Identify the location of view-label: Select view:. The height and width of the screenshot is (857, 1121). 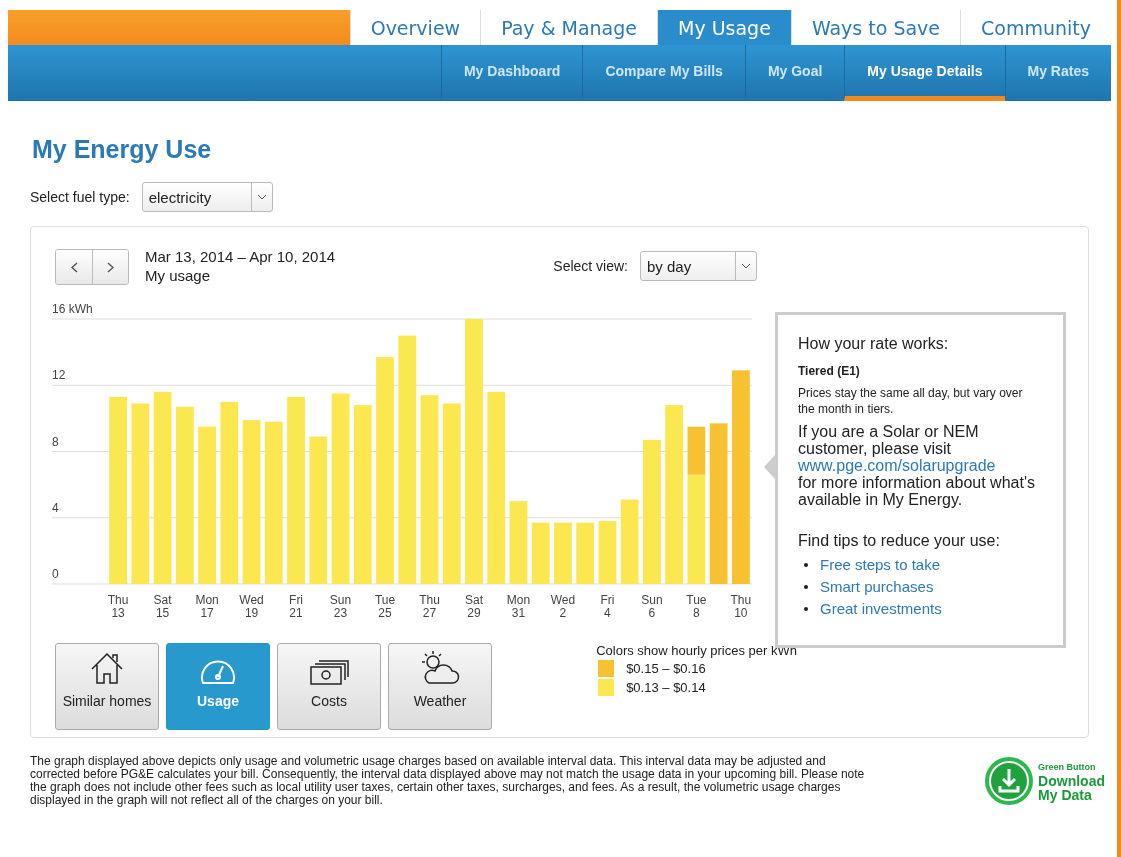
(590, 266).